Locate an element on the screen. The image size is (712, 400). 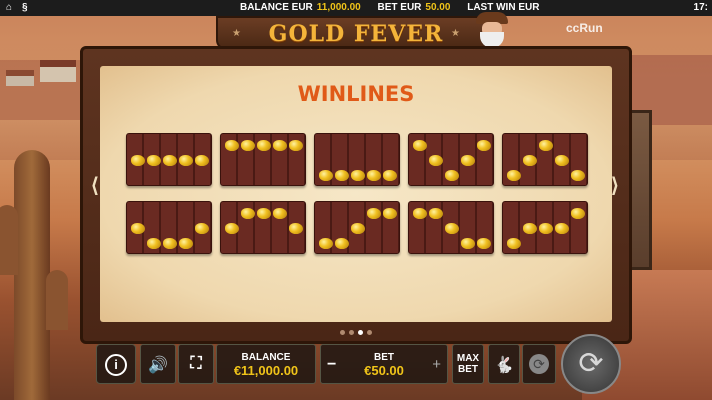
info-icon: i is located at coordinates (116, 365).